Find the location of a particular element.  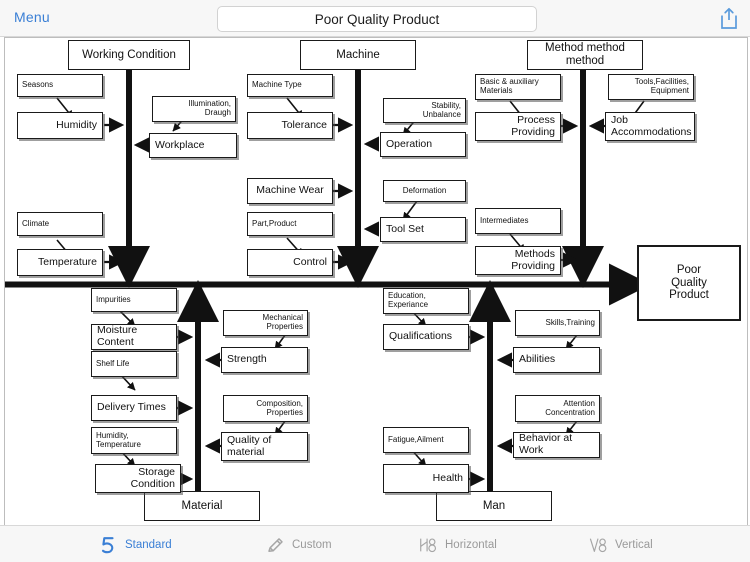

category-header-material: Material is located at coordinates (202, 506).